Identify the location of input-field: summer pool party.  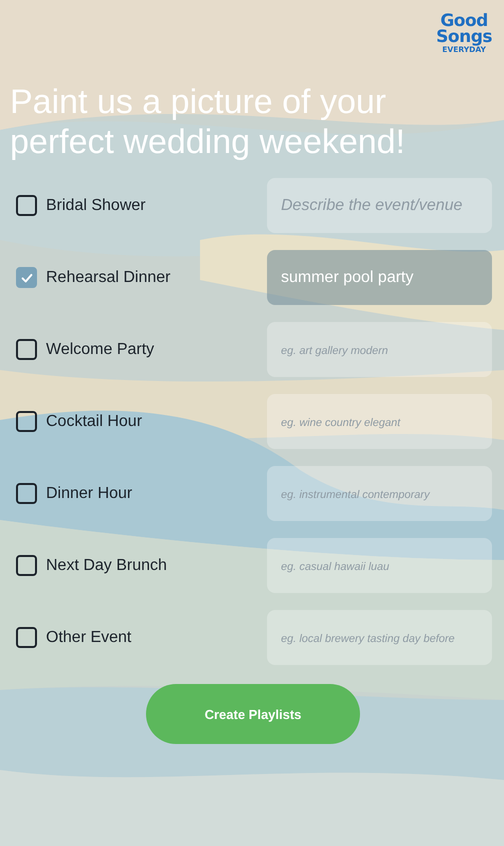
(379, 278).